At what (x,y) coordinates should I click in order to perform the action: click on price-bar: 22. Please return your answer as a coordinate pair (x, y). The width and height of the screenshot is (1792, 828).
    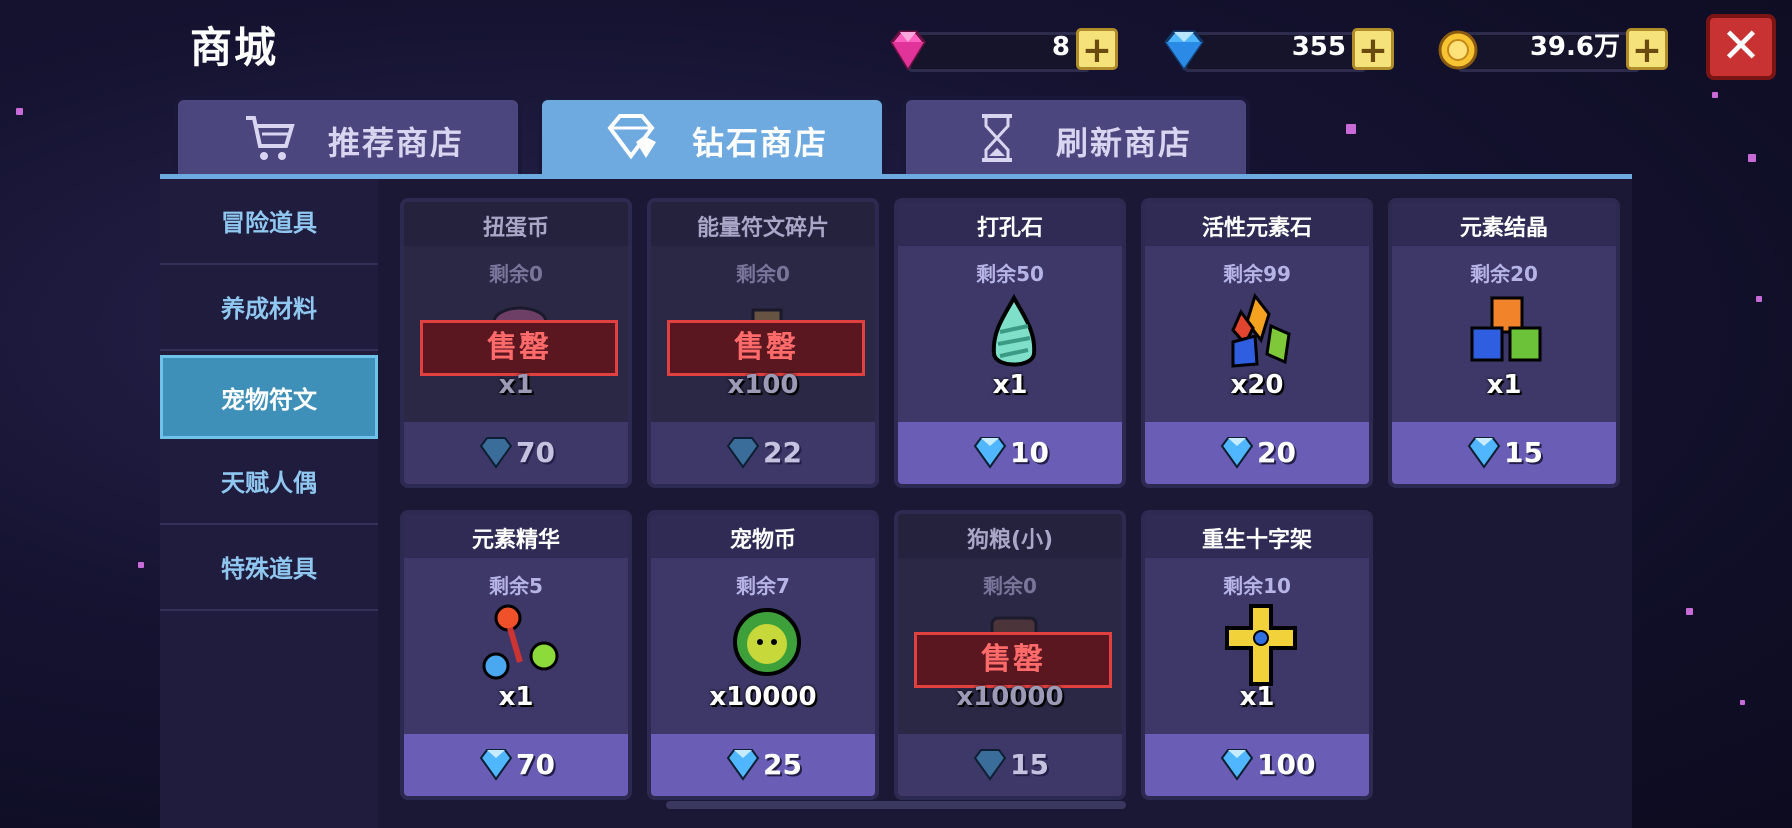
    Looking at the image, I should click on (763, 453).